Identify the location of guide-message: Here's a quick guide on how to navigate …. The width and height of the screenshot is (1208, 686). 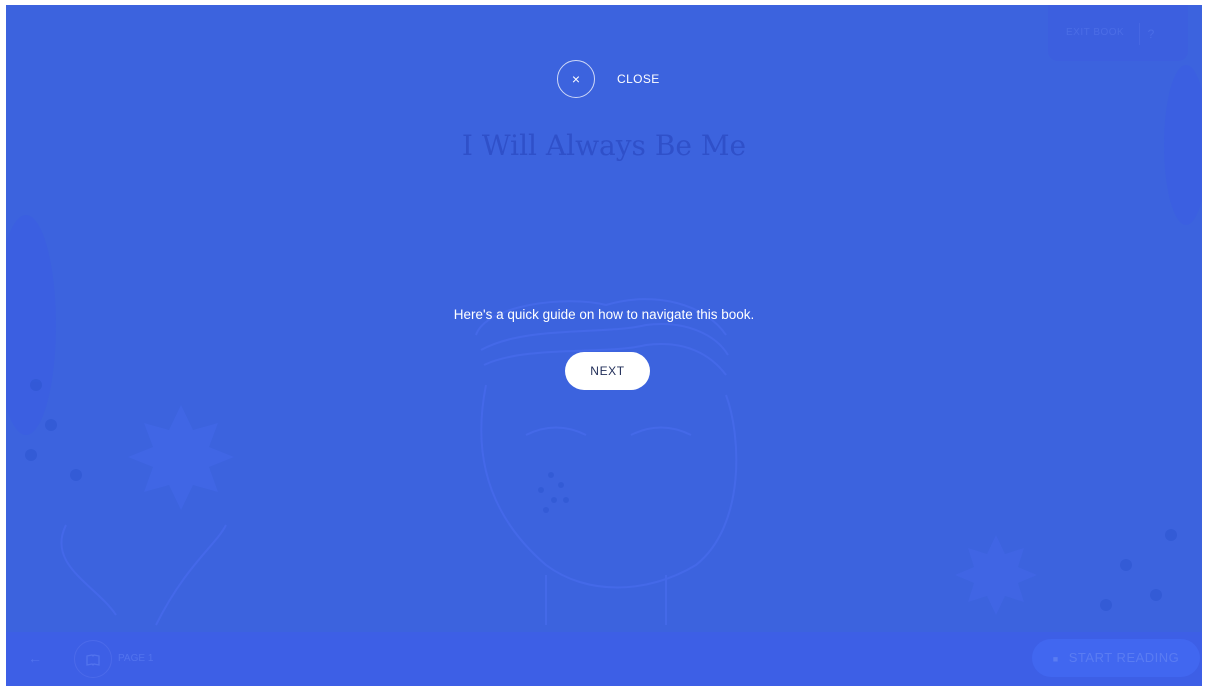
(604, 314).